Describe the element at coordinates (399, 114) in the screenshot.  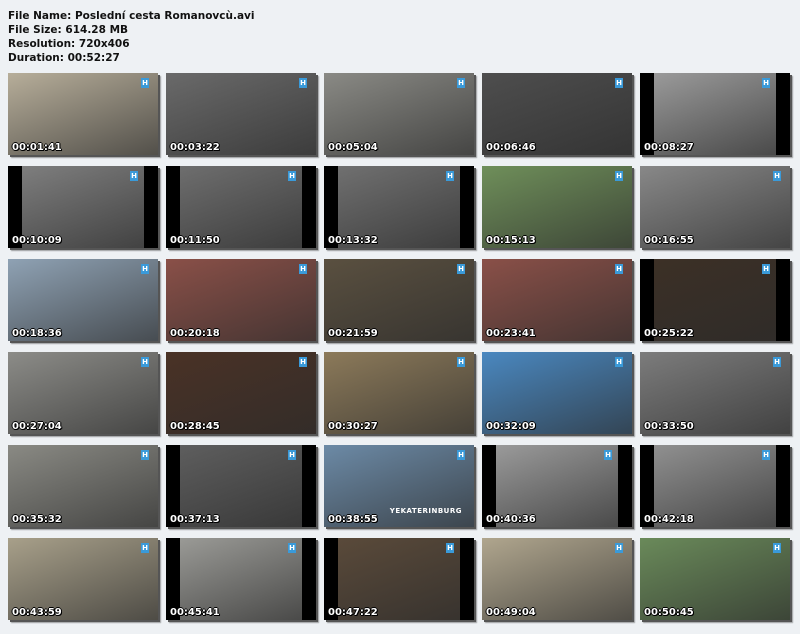
I see `thumbnail: H 00:05:04` at that location.